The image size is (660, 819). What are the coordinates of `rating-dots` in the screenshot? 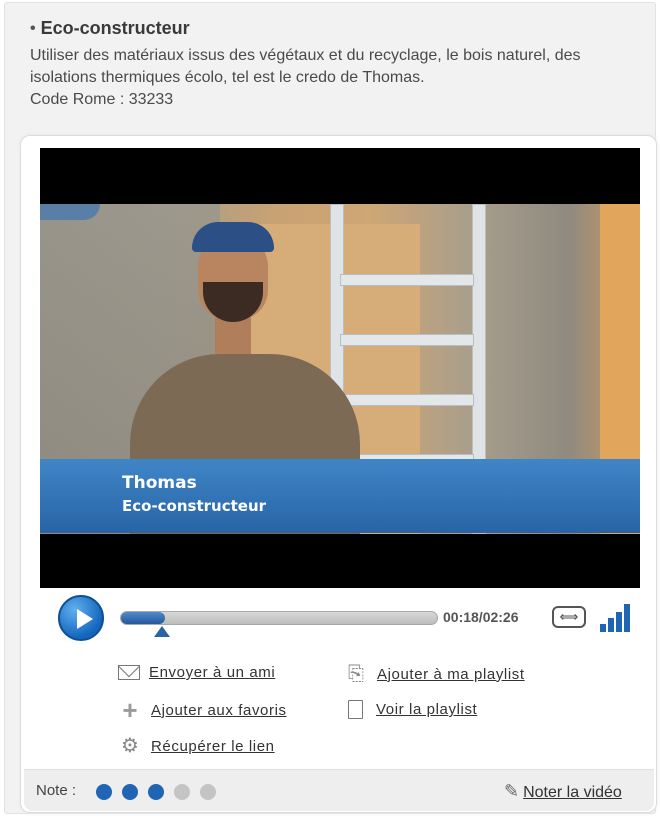 It's located at (161, 792).